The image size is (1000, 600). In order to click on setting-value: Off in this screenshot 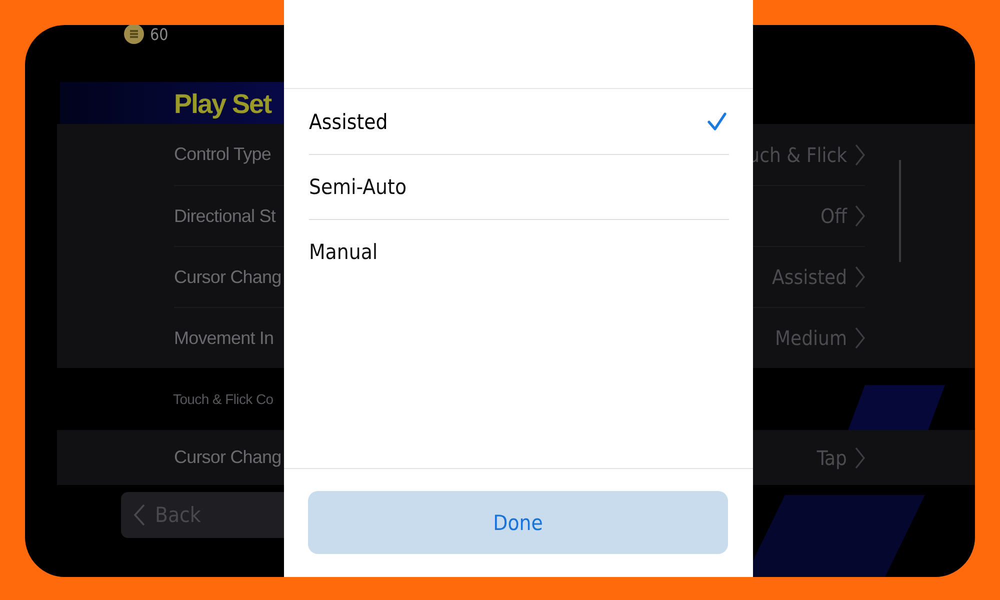, I will do `click(833, 216)`.